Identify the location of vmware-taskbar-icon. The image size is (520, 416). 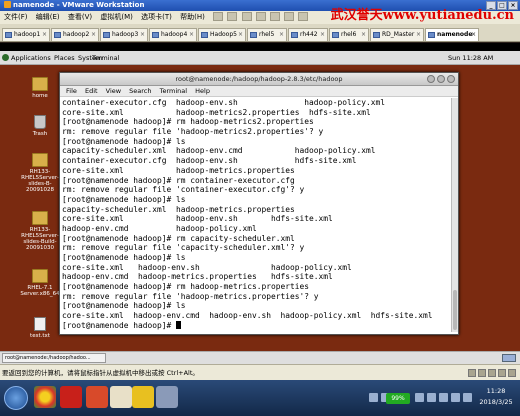
(167, 397).